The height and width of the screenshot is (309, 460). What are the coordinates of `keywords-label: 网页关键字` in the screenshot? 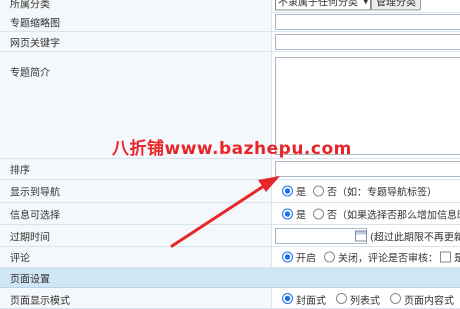 It's located at (35, 43).